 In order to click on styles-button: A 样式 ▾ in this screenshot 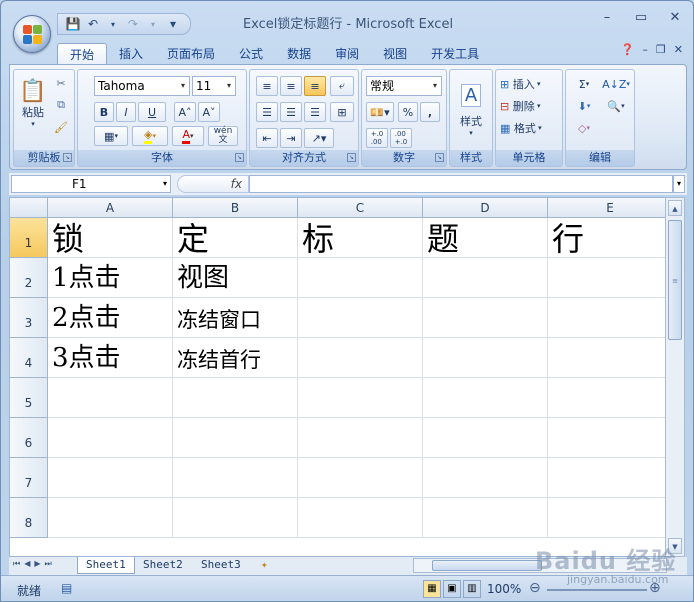, I will do `click(471, 110)`.